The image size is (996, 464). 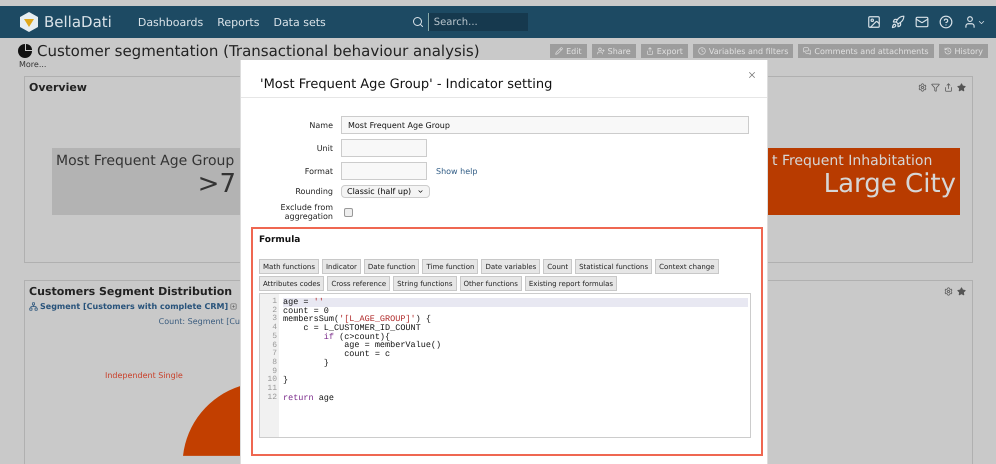 What do you see at coordinates (258, 51) in the screenshot?
I see `report-title: Customer segmentation (Transactional behaviour analysis)` at bounding box center [258, 51].